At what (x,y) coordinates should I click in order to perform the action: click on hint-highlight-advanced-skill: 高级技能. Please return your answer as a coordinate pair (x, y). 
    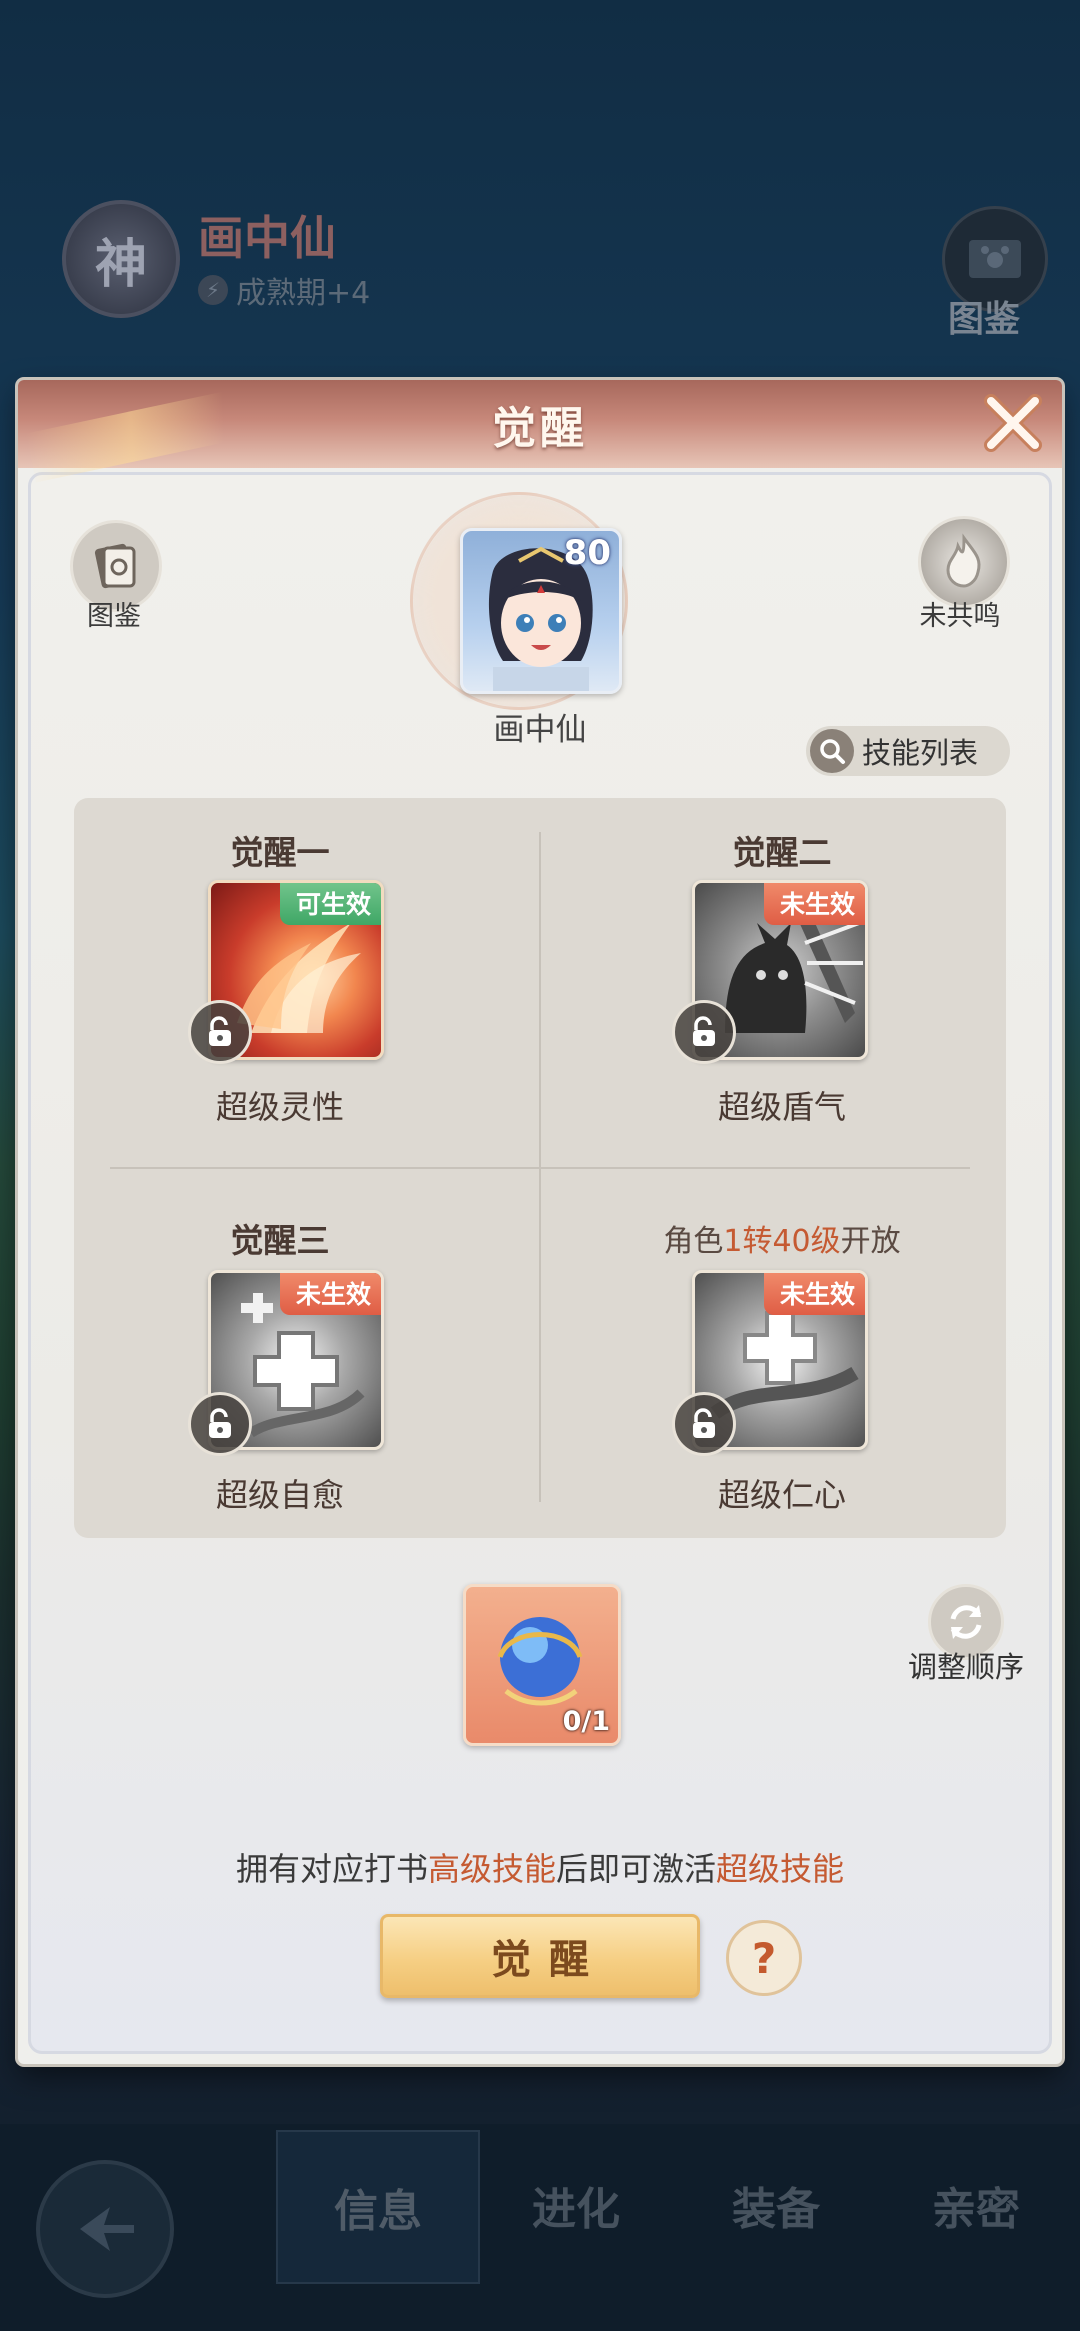
    Looking at the image, I should click on (491, 1869).